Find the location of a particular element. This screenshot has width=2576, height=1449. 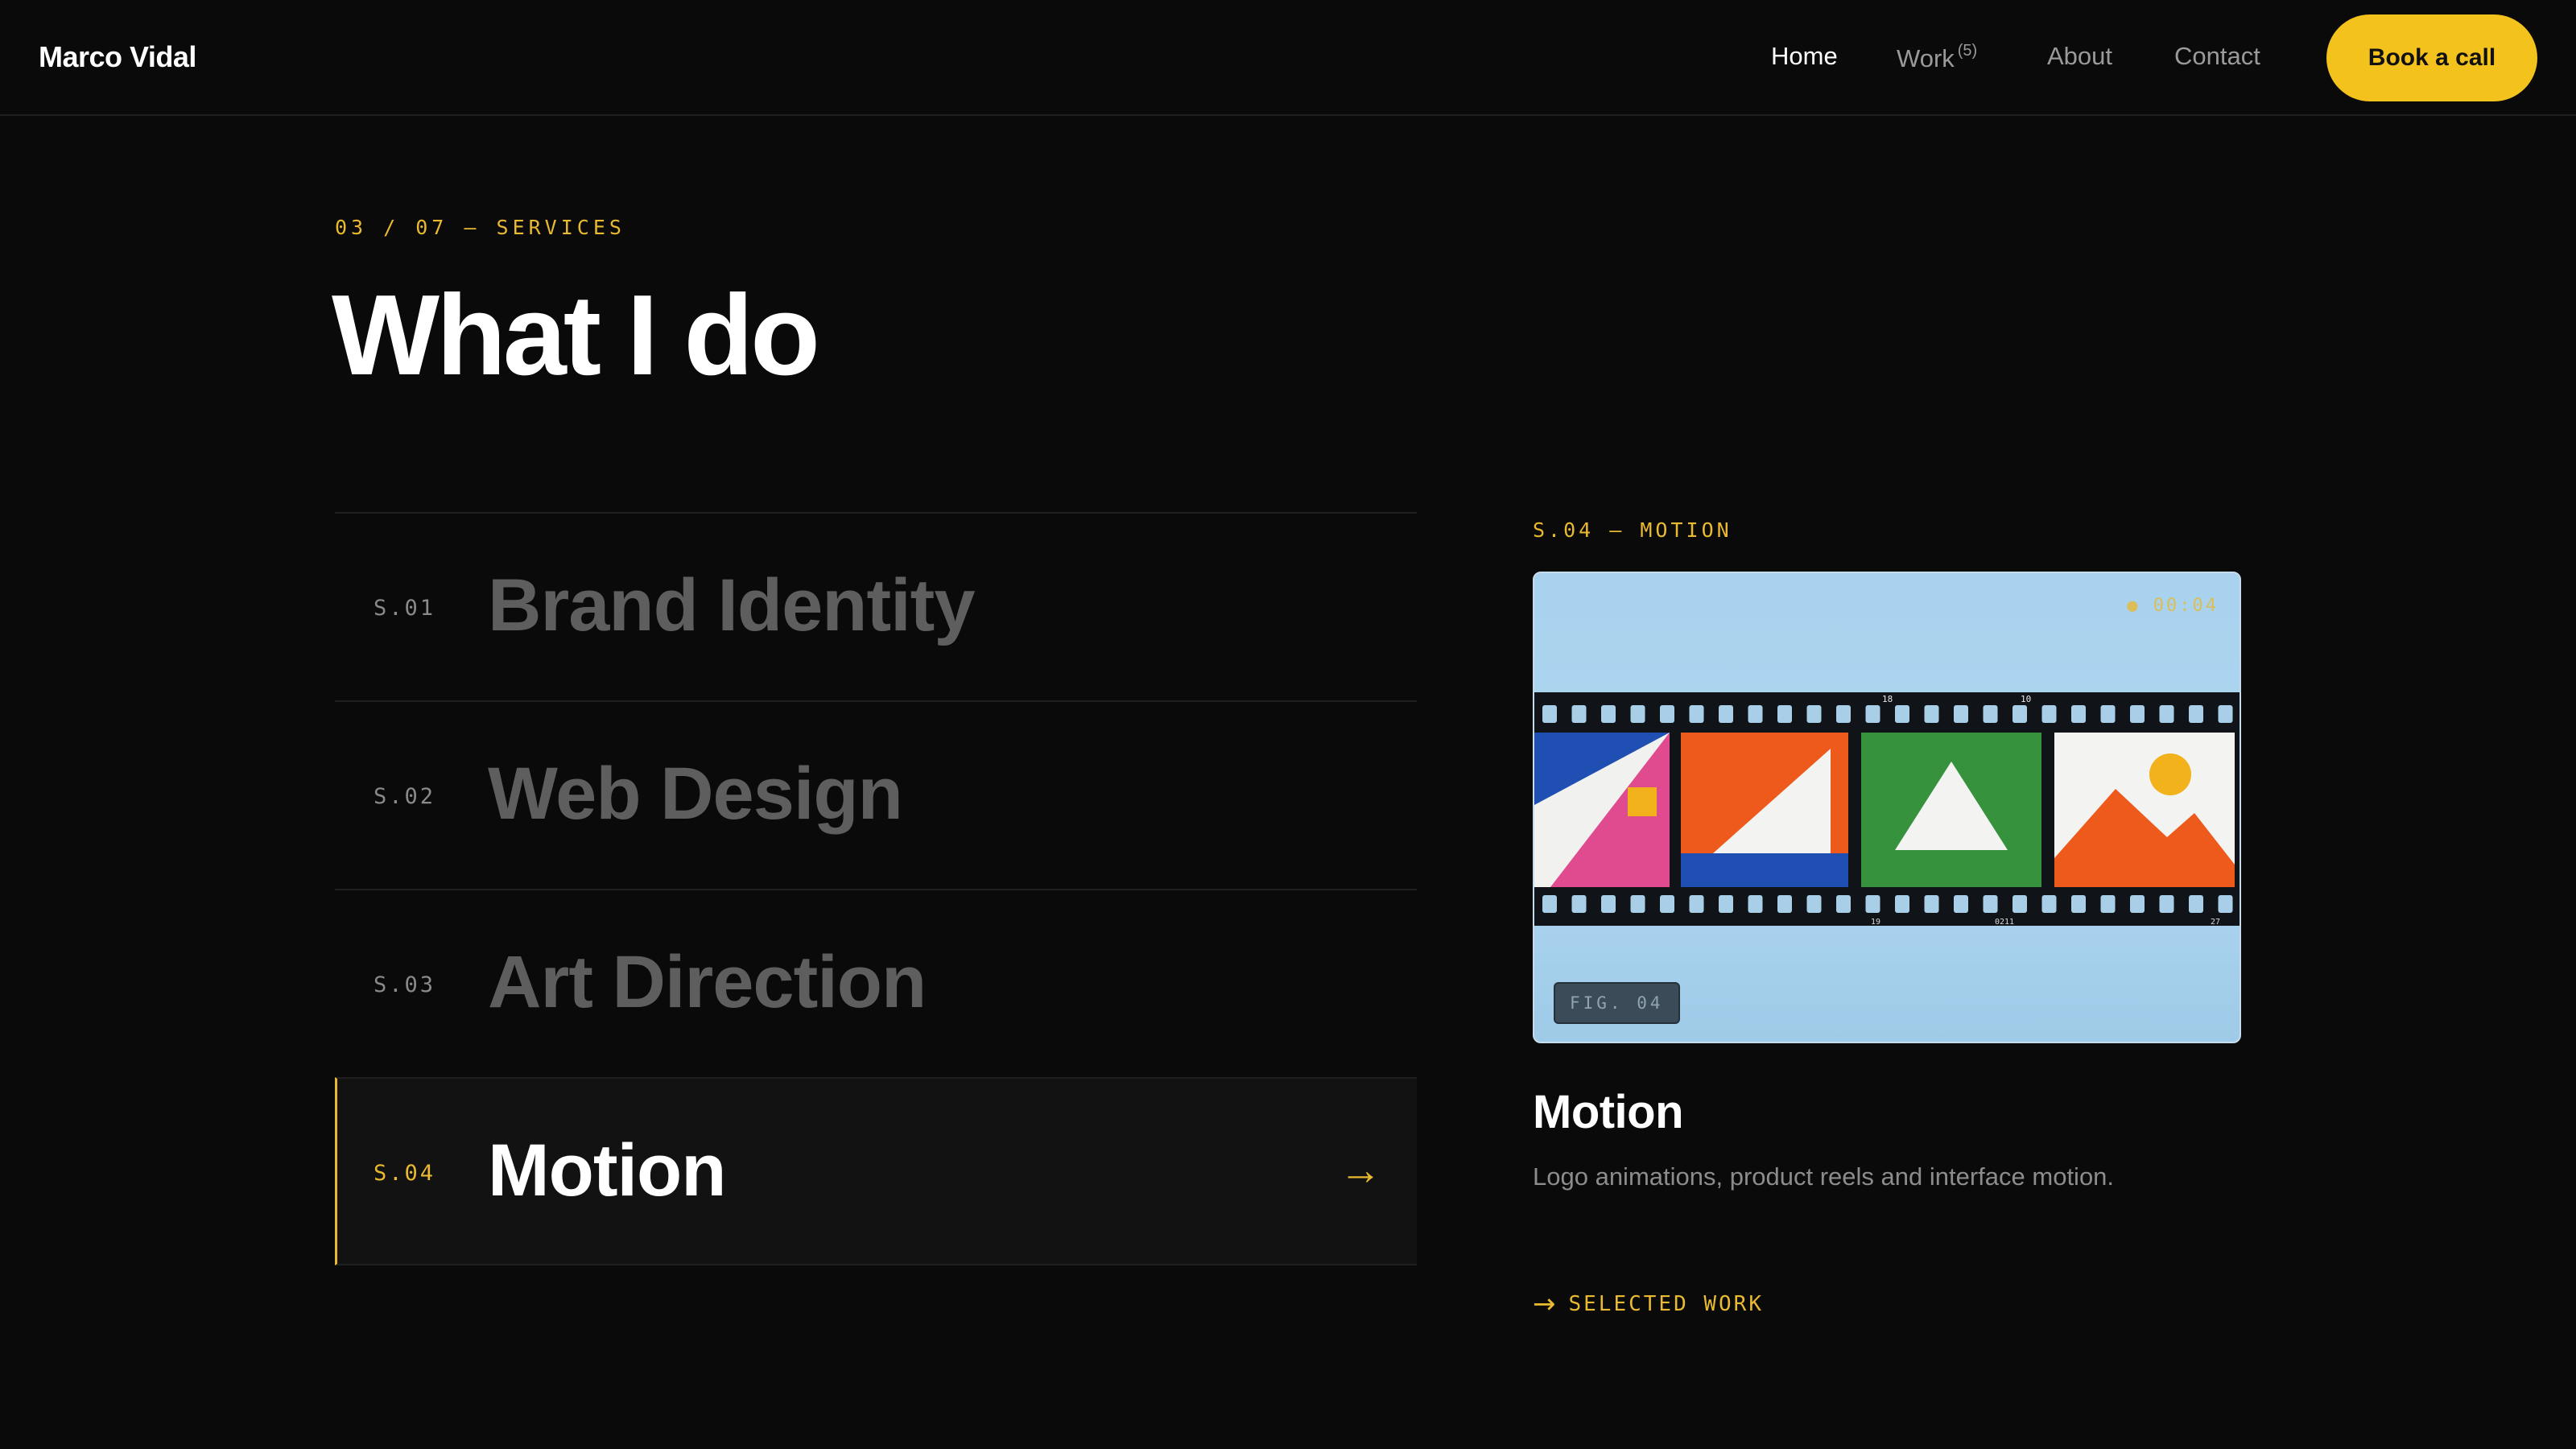

service-name: Web Design is located at coordinates (695, 794).